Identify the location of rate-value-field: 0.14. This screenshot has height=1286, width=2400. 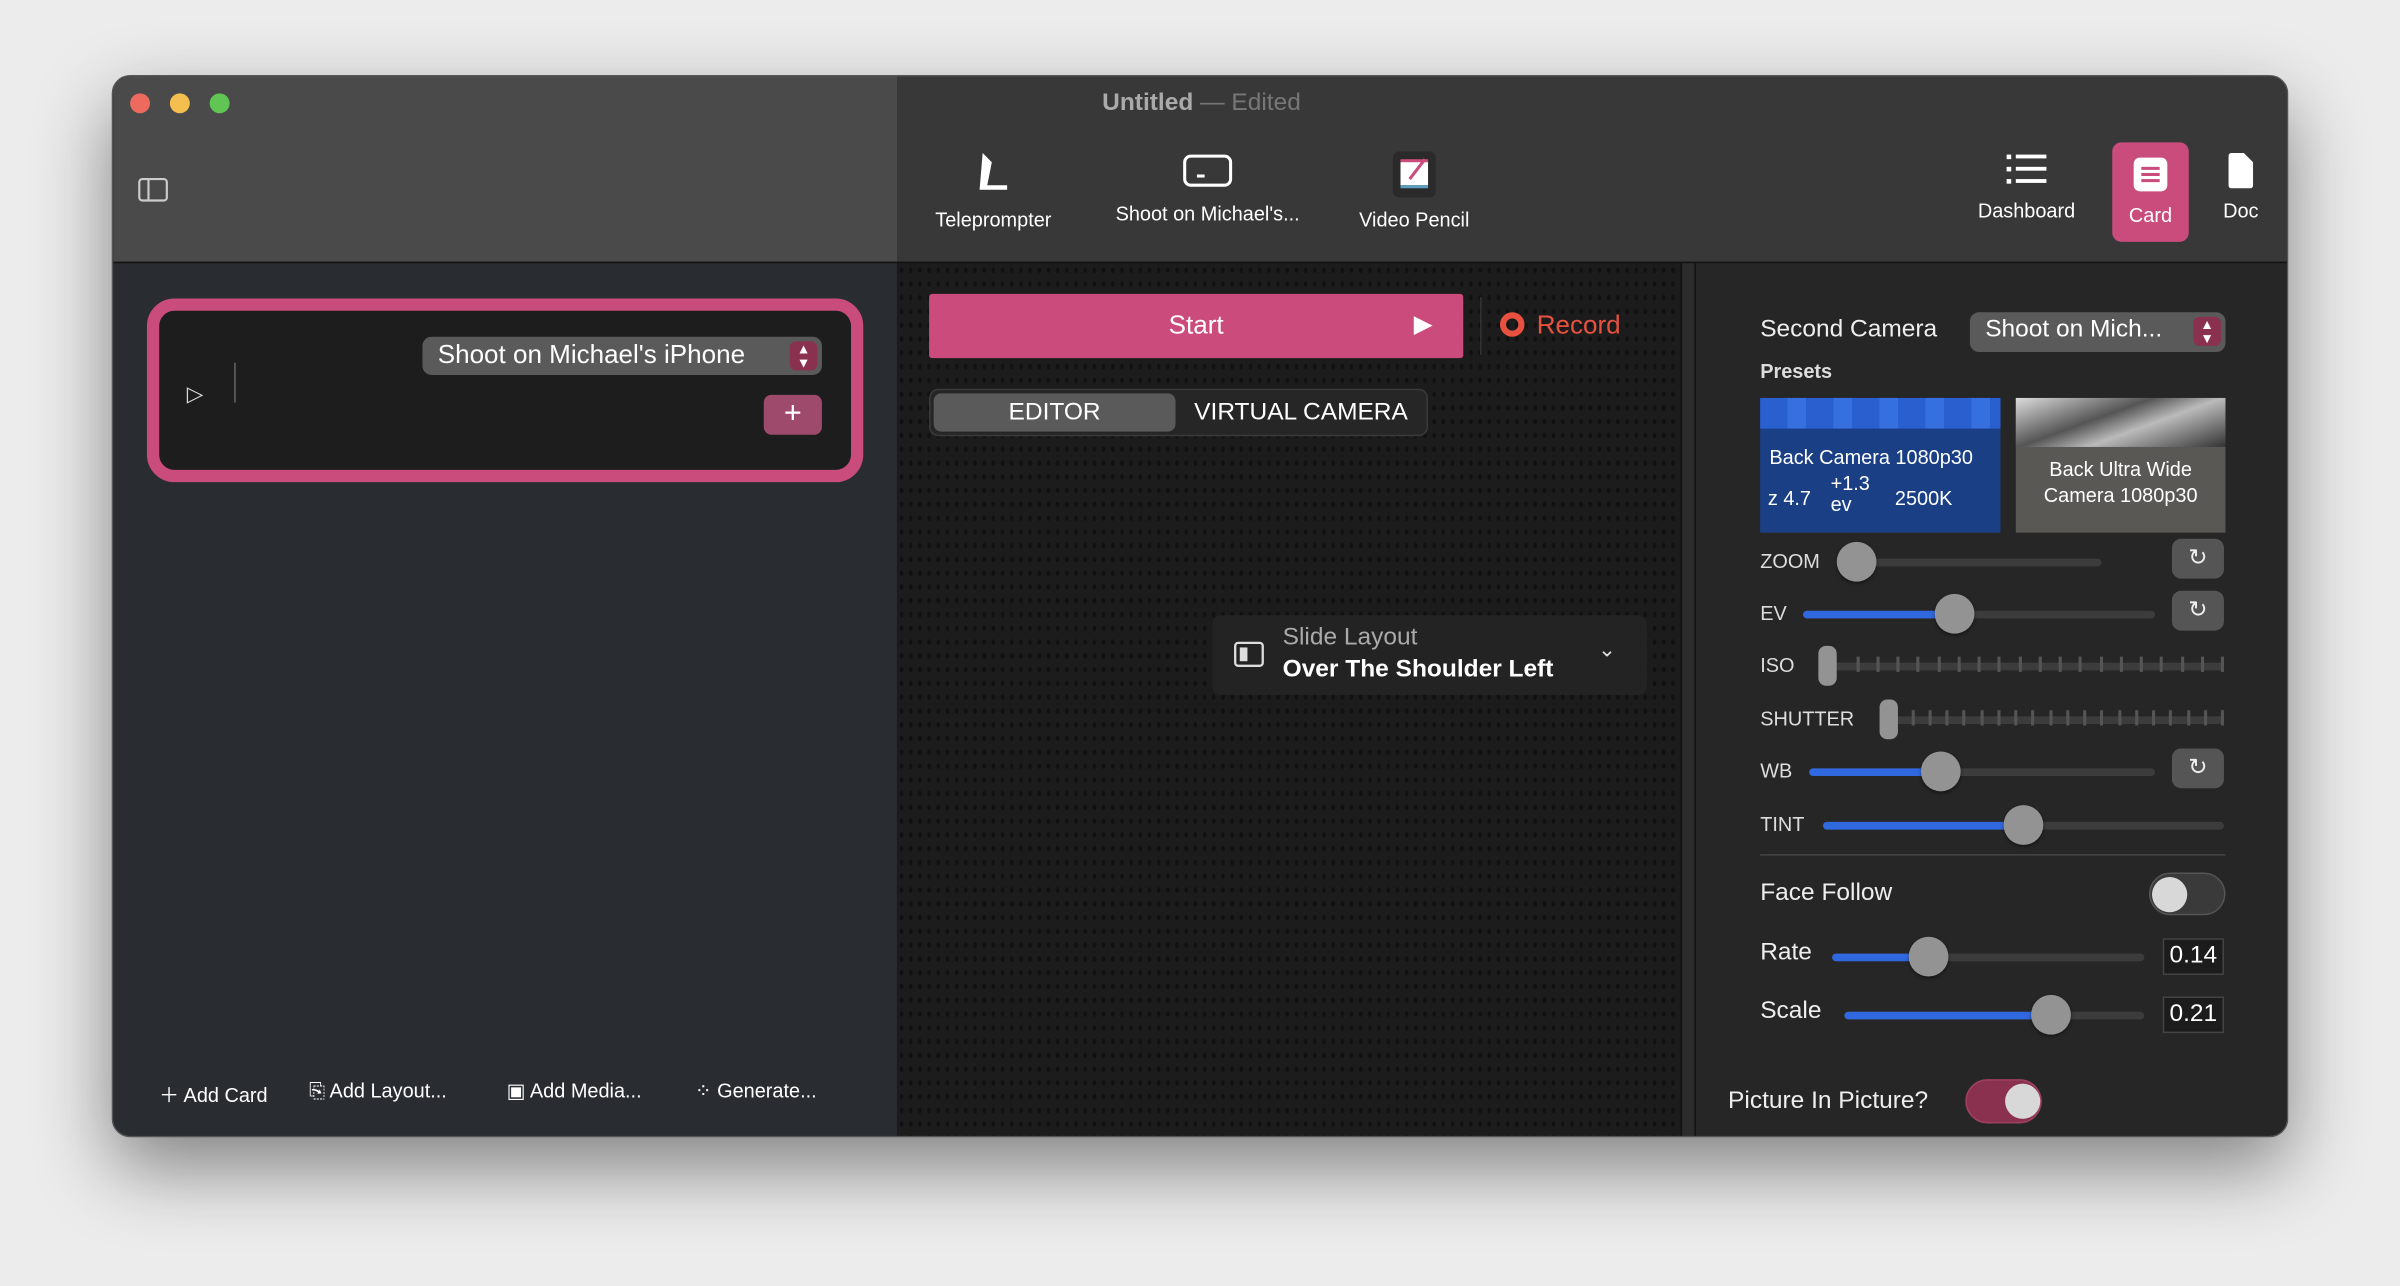
(2193, 956).